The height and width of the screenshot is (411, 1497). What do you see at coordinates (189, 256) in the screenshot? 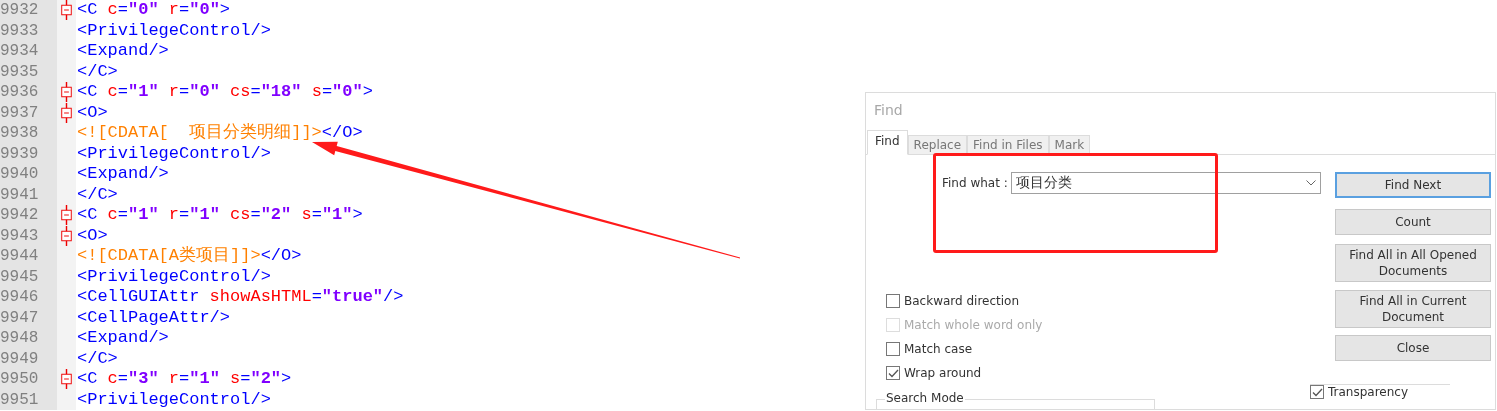
I see `code-line: <![CDATA[A类项目]]></O>` at bounding box center [189, 256].